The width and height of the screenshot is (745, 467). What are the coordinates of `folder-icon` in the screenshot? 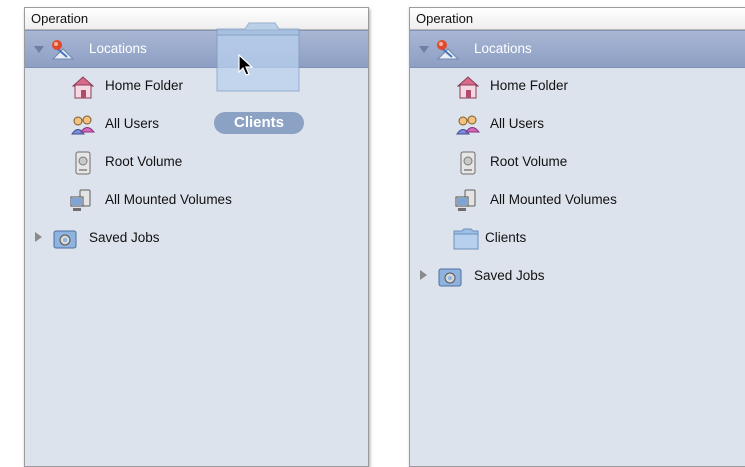 It's located at (466, 239).